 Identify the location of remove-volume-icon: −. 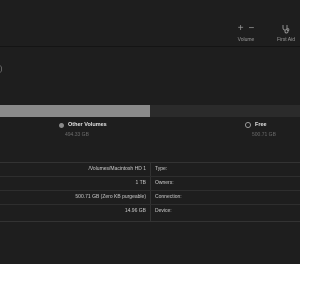
(251, 29).